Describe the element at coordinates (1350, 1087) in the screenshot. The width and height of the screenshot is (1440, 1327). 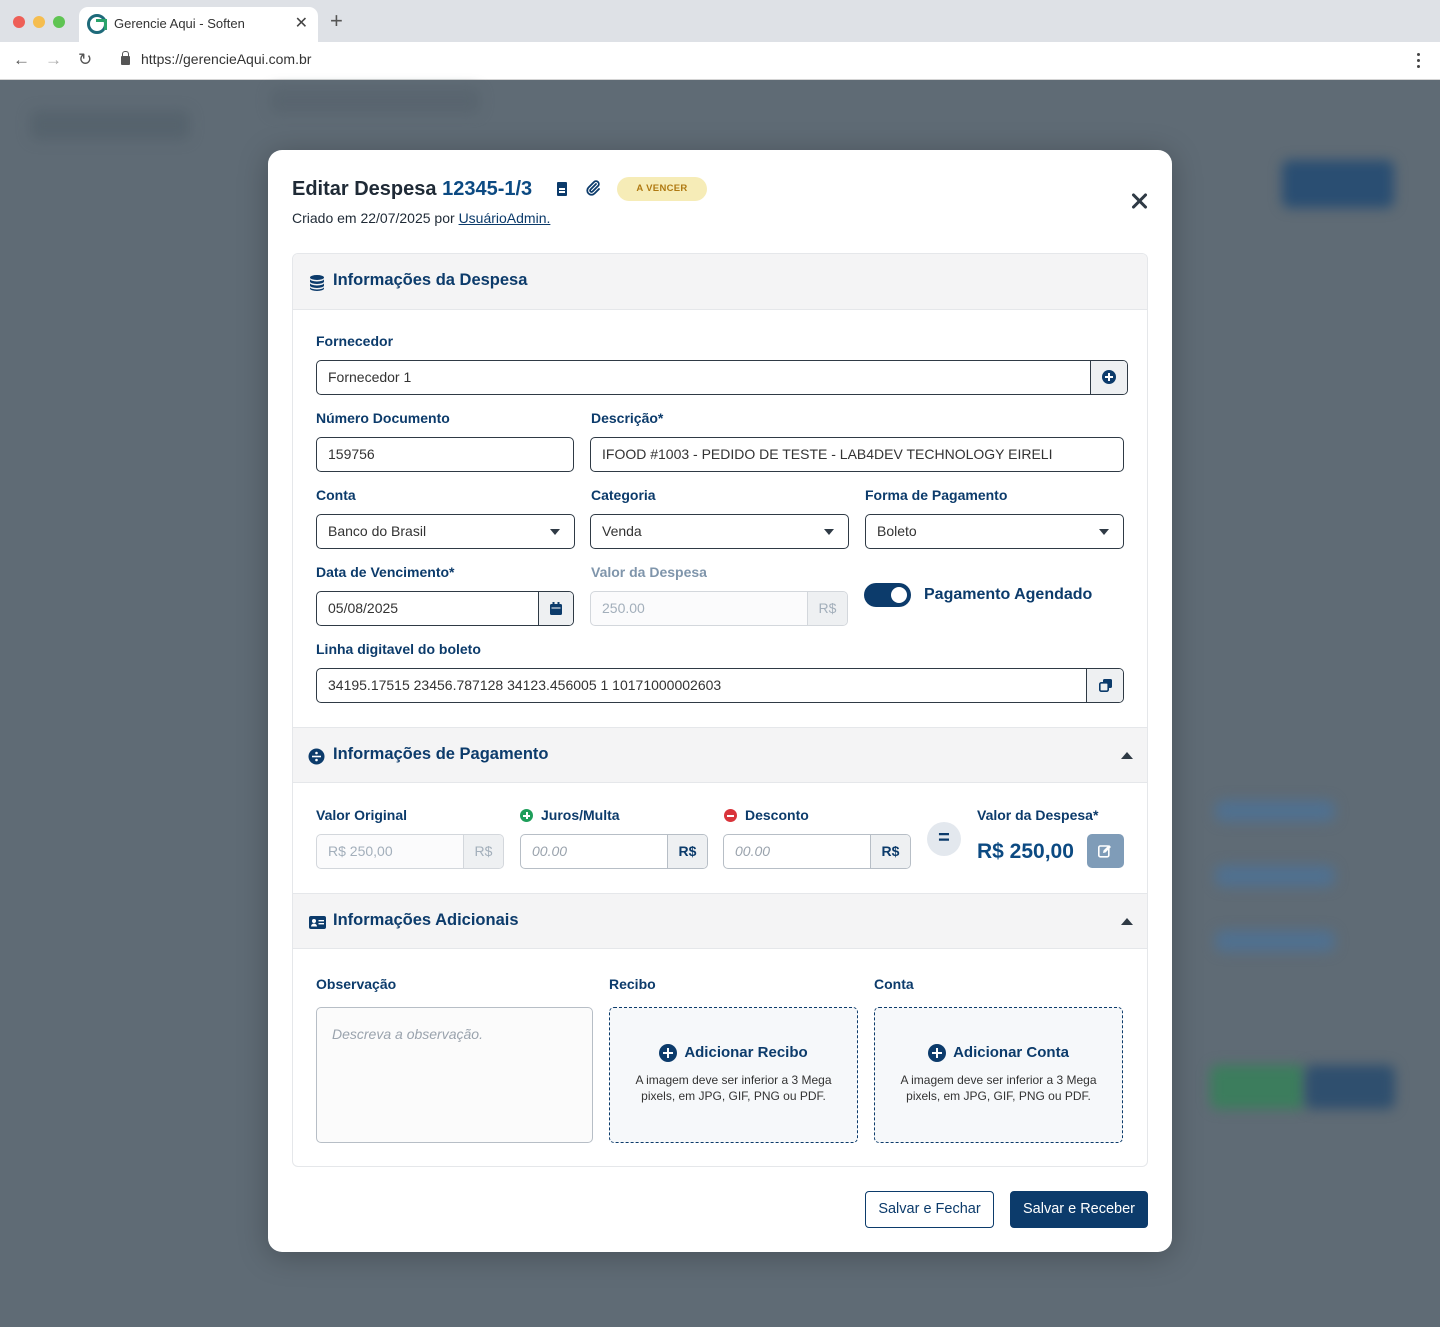
I see `background-button-dark` at that location.